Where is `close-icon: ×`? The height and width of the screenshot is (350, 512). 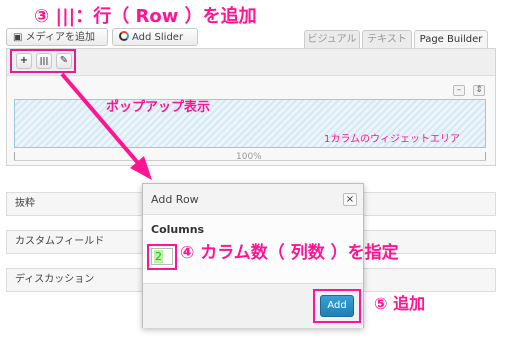 close-icon: × is located at coordinates (350, 199).